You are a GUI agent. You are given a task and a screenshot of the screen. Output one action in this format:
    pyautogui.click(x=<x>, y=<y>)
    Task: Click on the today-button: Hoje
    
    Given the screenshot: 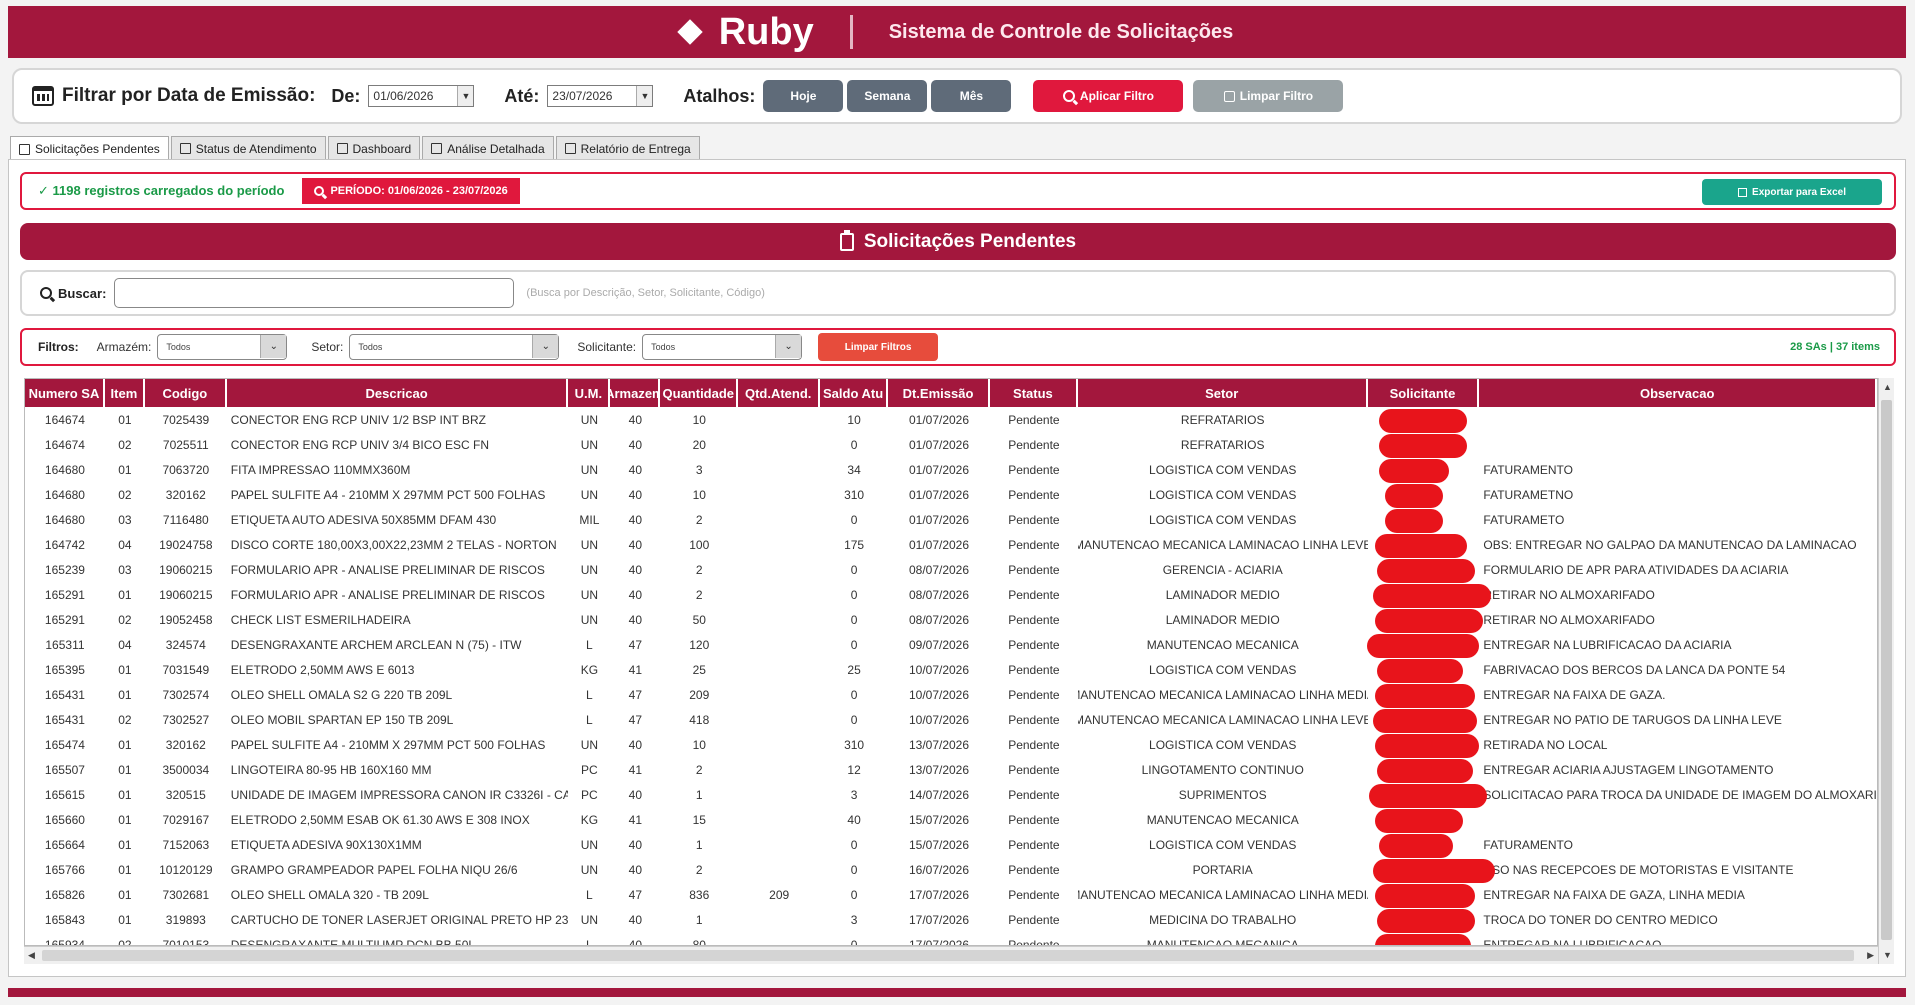 What is the action you would take?
    pyautogui.click(x=803, y=96)
    